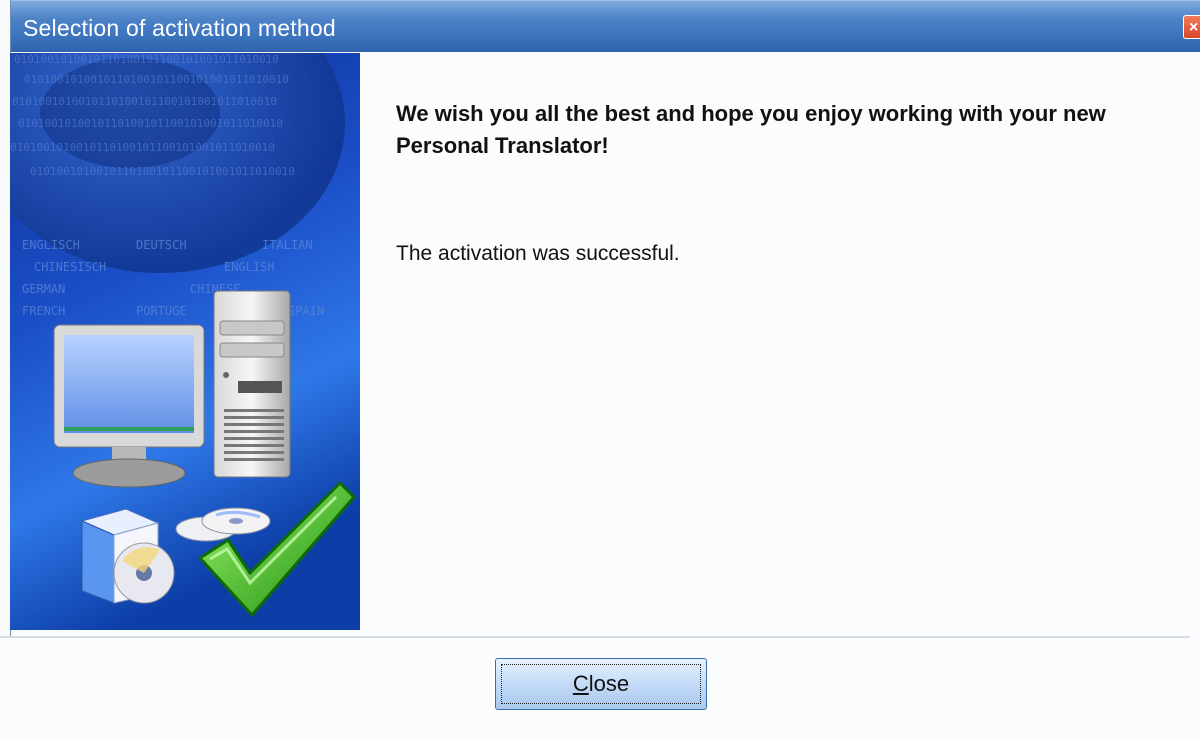 This screenshot has width=1200, height=739. Describe the element at coordinates (287, 245) in the screenshot. I see `language-word: ITALIAN` at that location.